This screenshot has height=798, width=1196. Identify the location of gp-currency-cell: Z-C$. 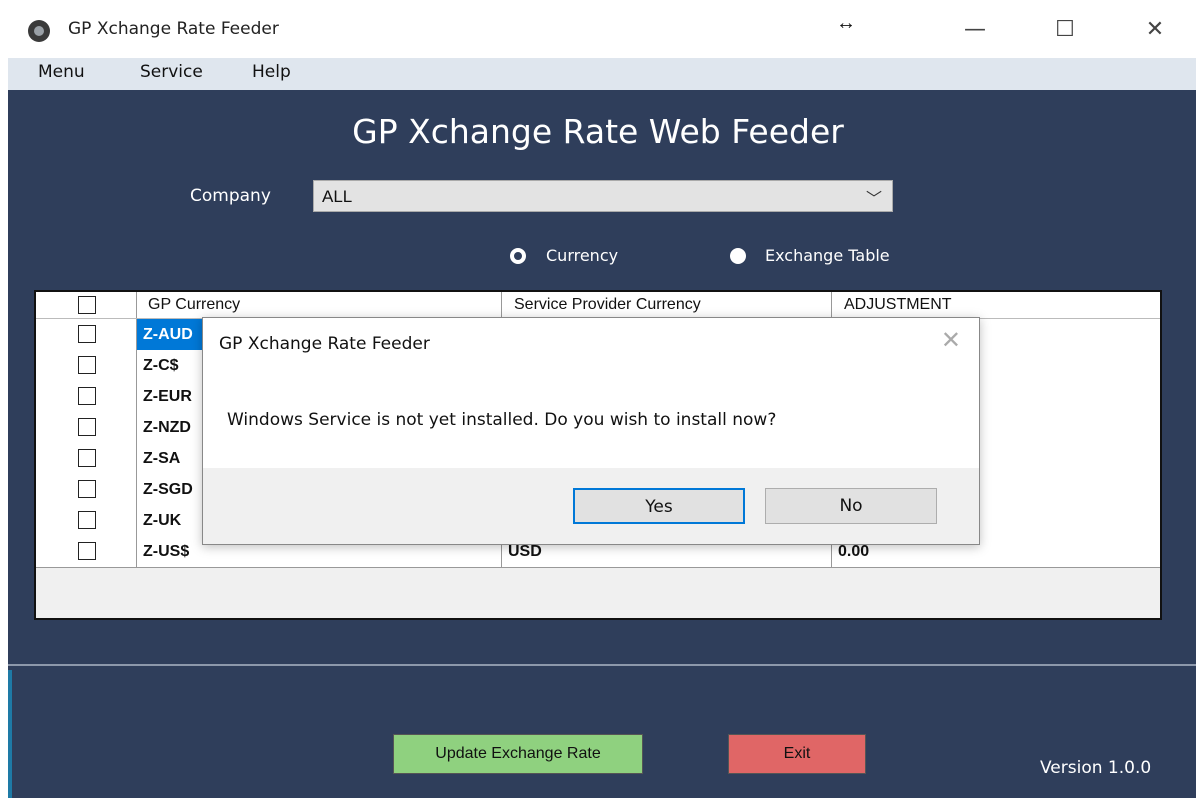
(161, 365).